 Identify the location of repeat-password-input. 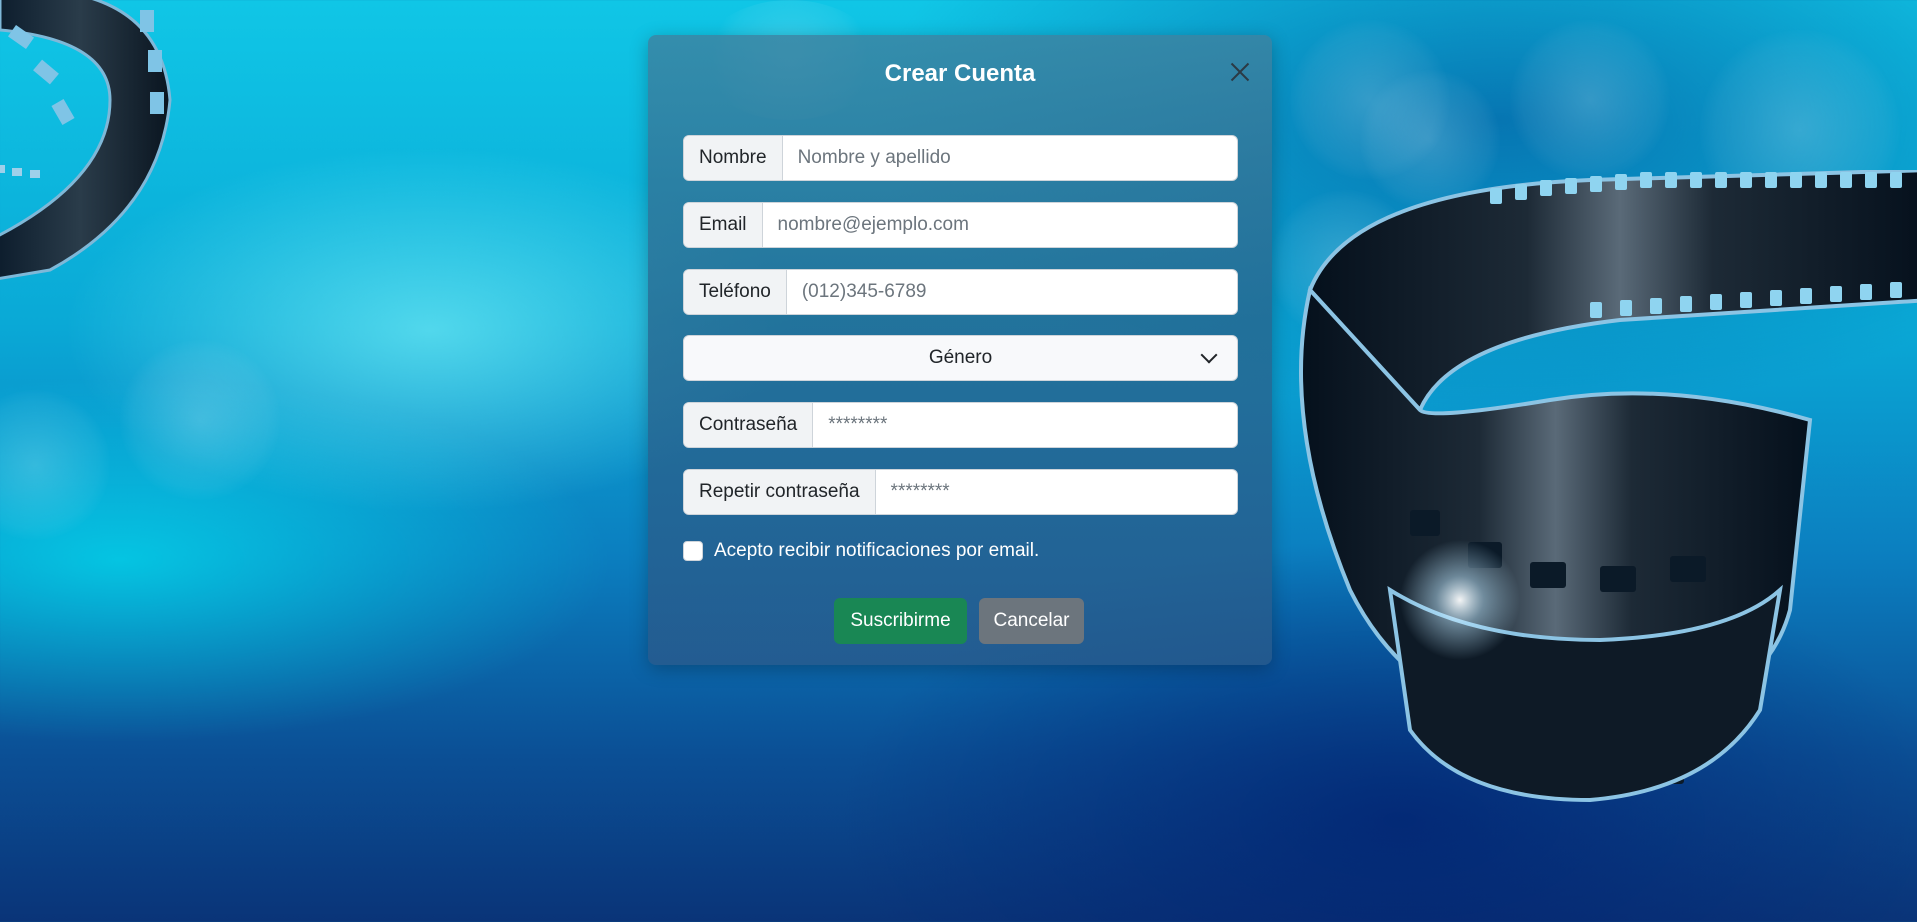
(1056, 492).